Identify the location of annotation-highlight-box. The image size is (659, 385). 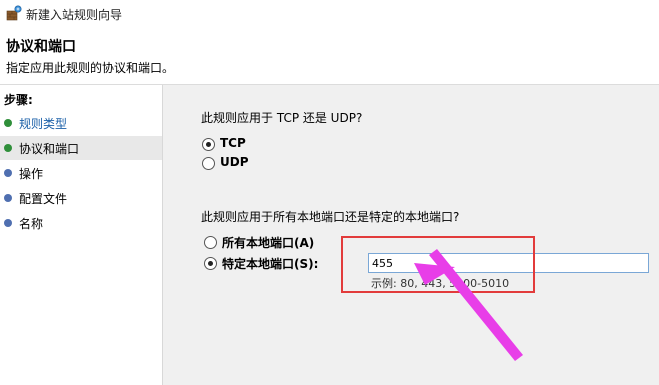
(438, 264).